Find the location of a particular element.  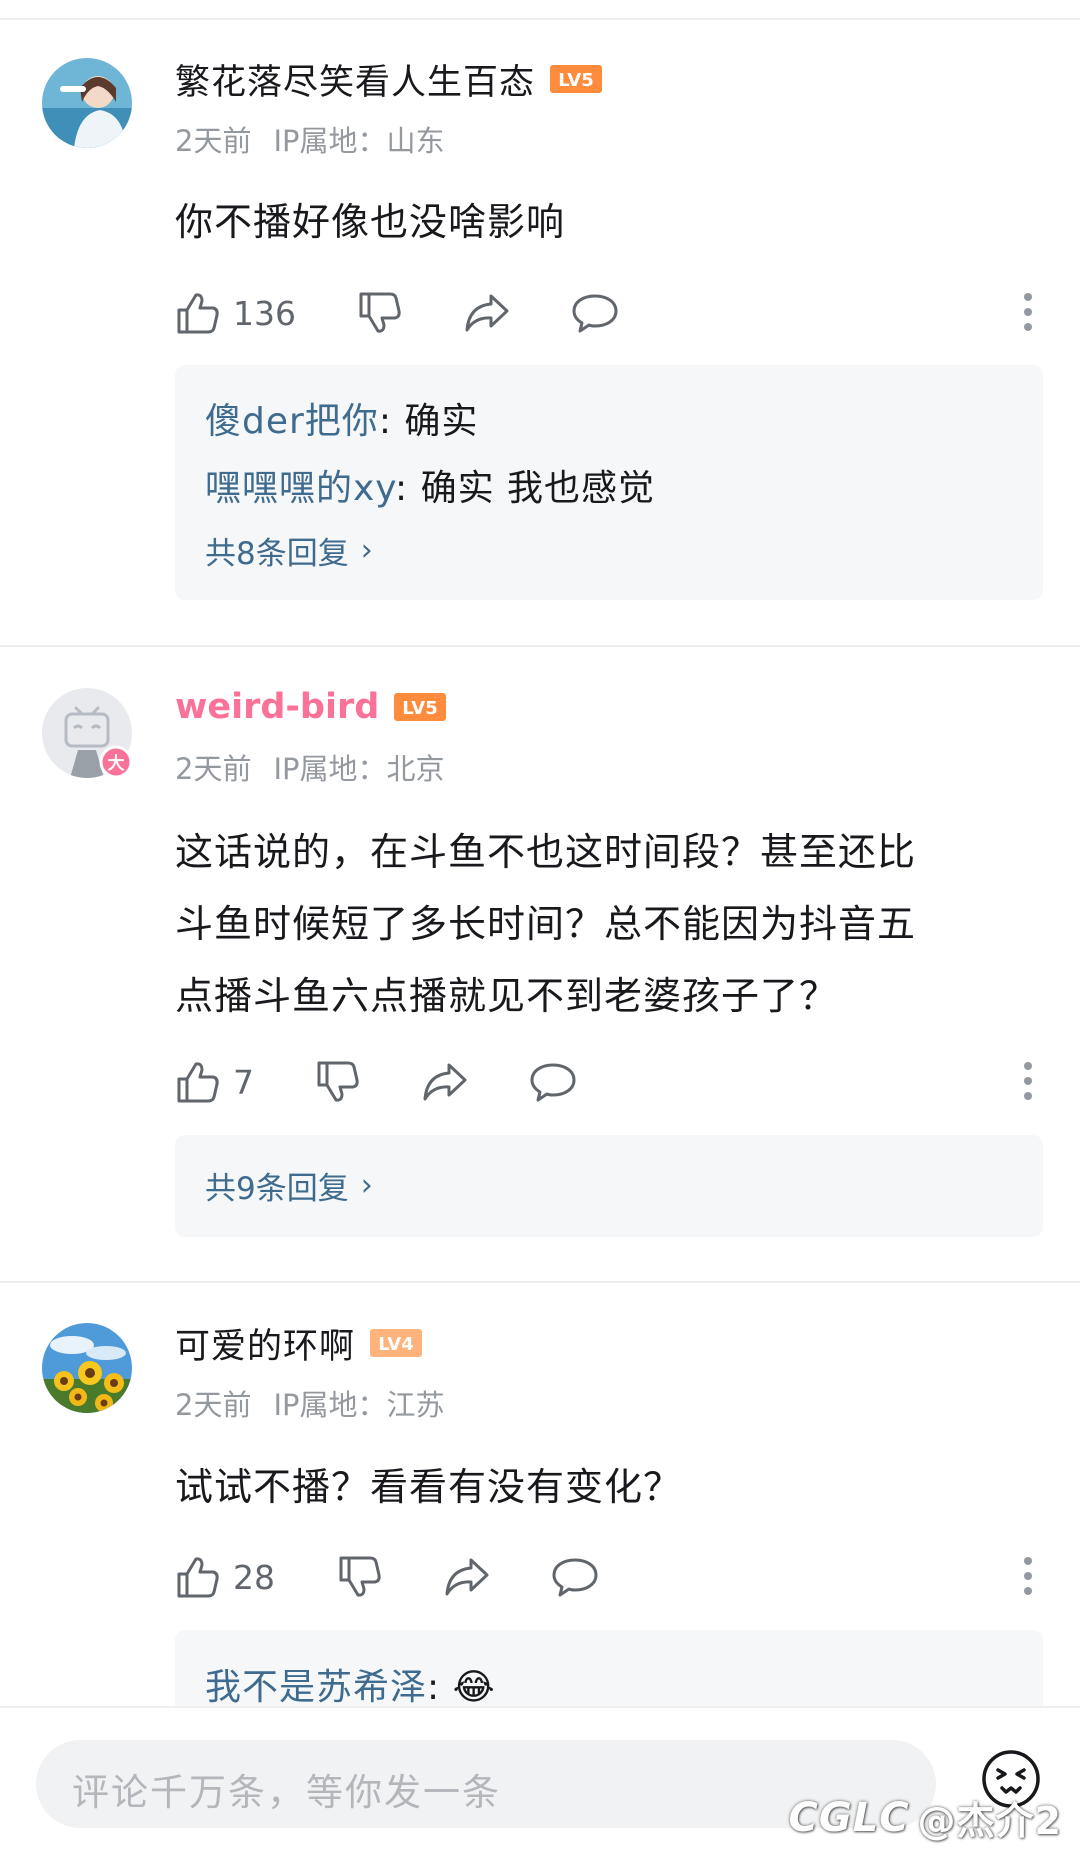

like-count: 7 is located at coordinates (243, 1082).